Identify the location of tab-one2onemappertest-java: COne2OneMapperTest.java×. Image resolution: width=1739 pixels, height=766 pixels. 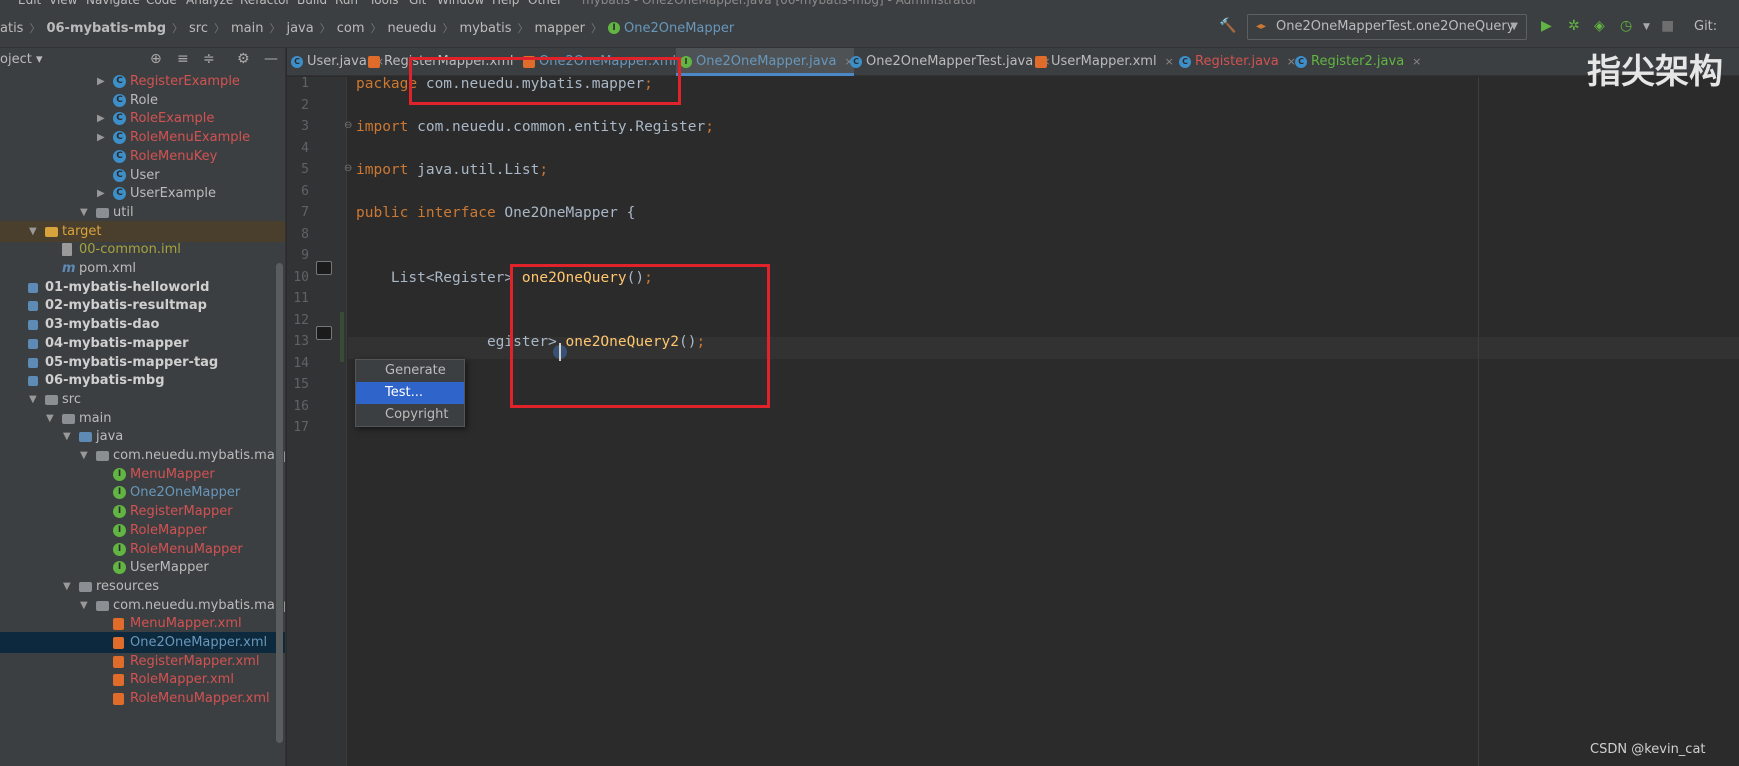
(948, 62).